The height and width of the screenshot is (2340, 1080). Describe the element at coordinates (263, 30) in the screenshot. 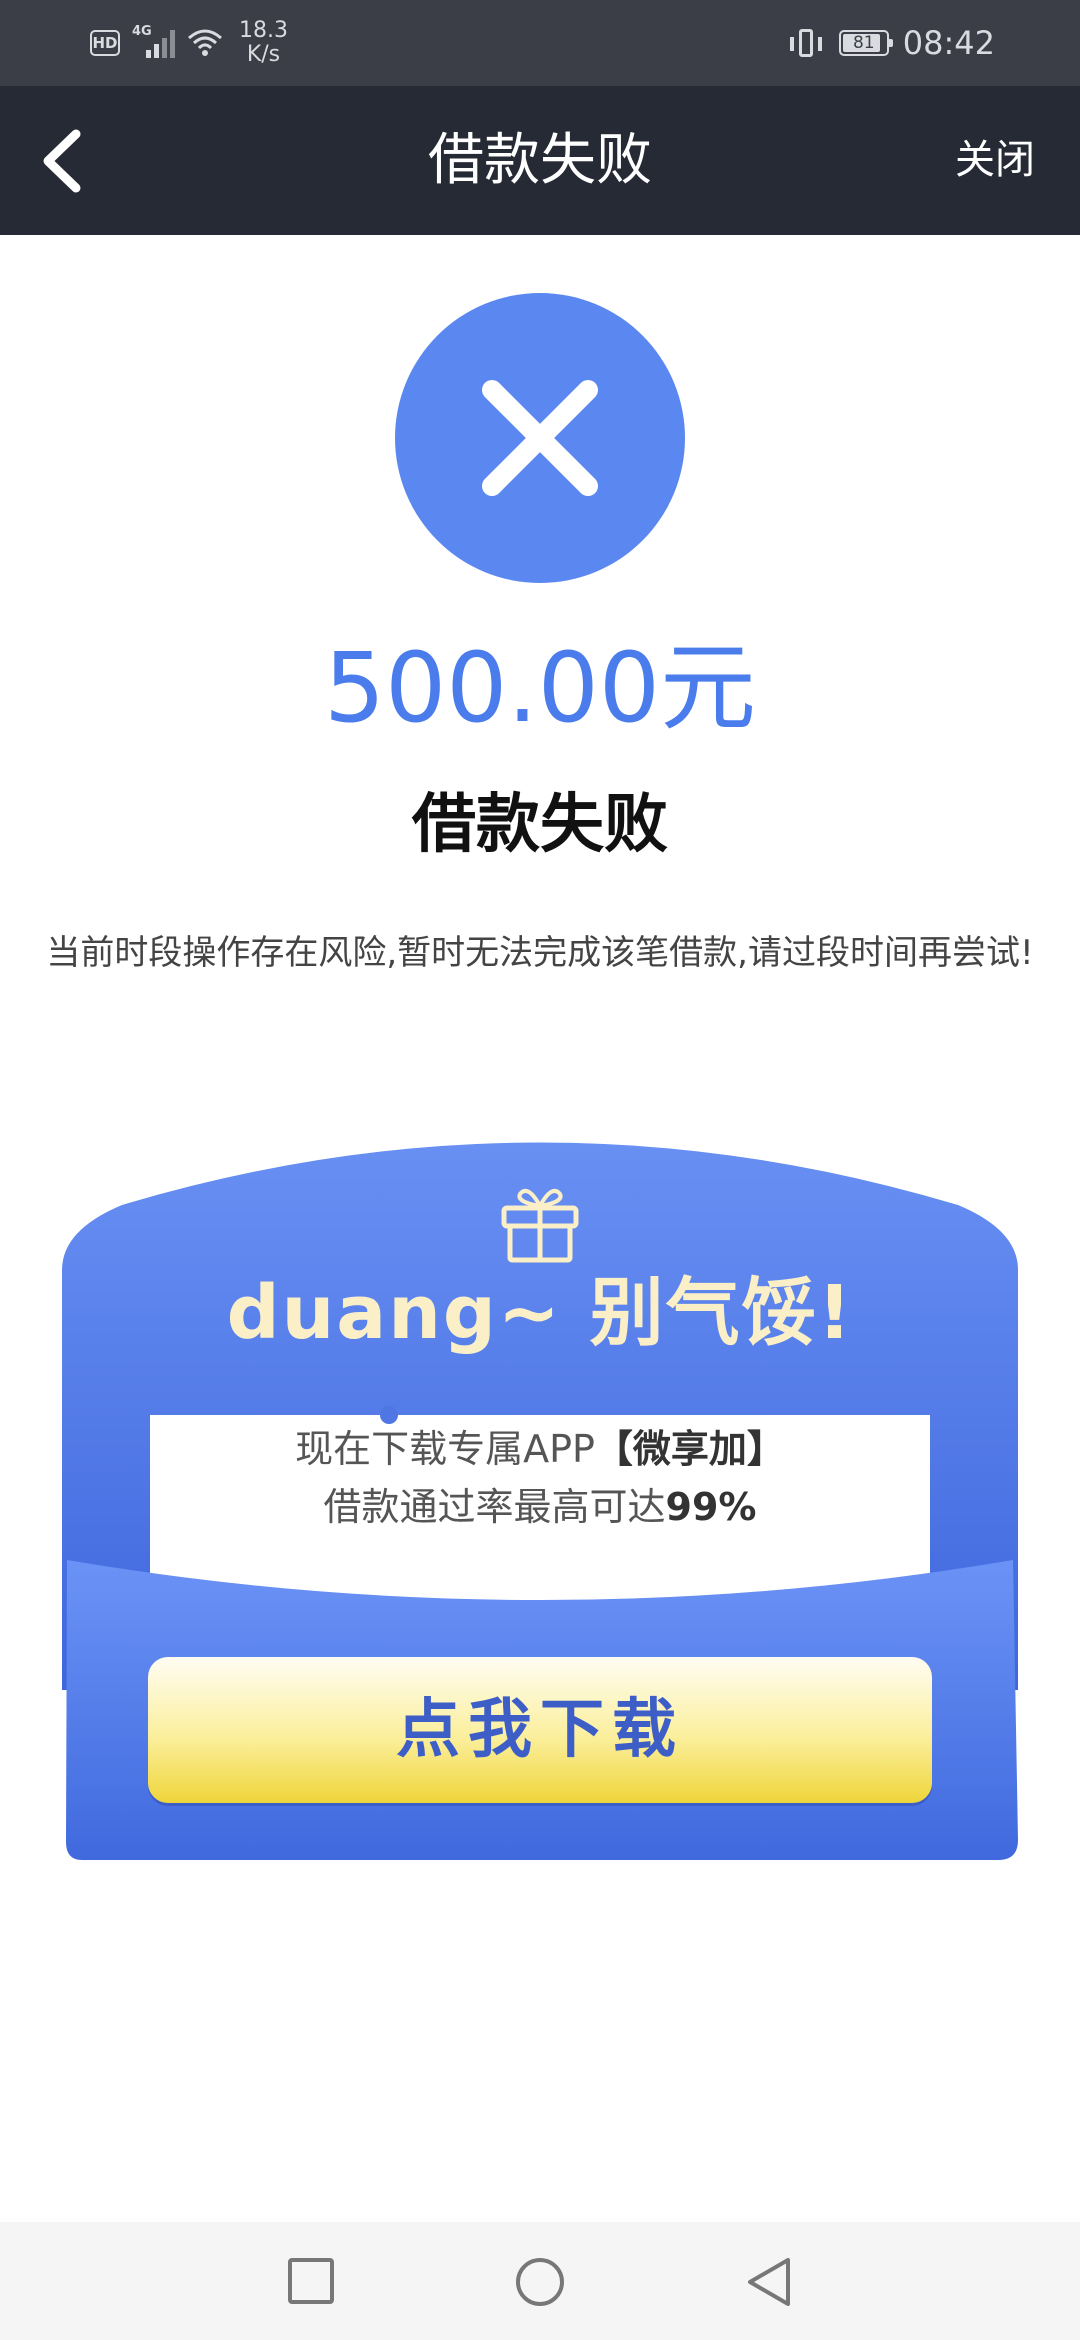

I see `speed-value: 18.3` at that location.